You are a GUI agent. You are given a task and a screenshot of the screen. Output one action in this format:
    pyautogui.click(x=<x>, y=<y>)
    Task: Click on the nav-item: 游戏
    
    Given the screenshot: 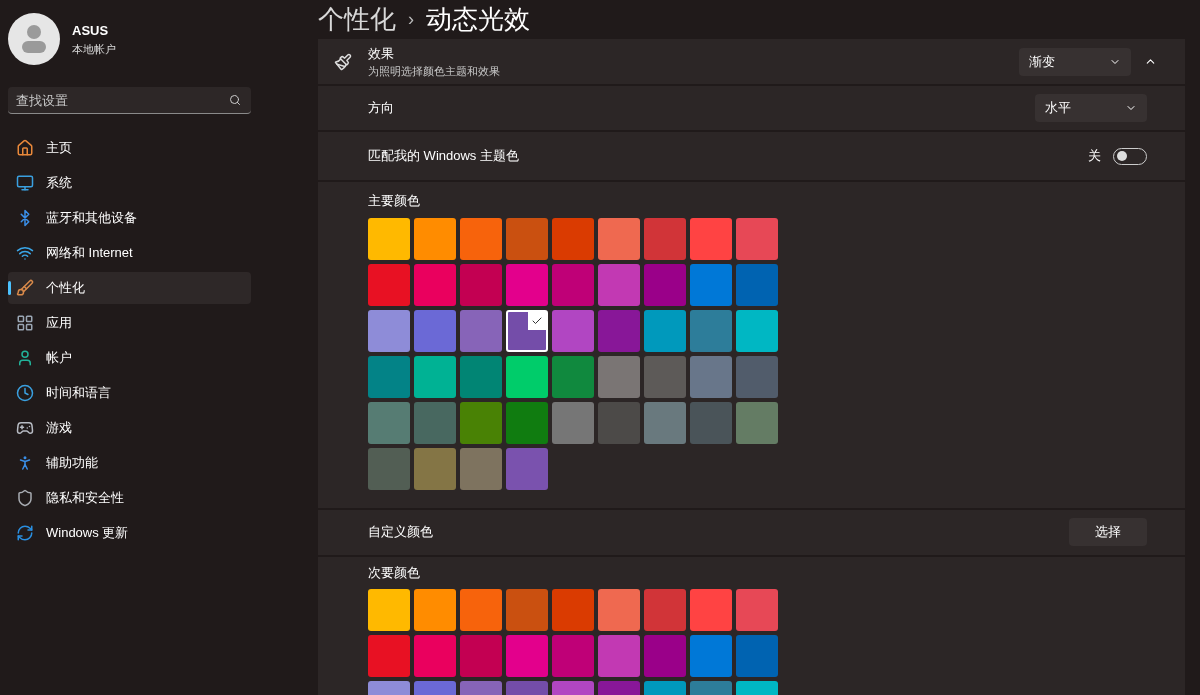 What is the action you would take?
    pyautogui.click(x=129, y=428)
    